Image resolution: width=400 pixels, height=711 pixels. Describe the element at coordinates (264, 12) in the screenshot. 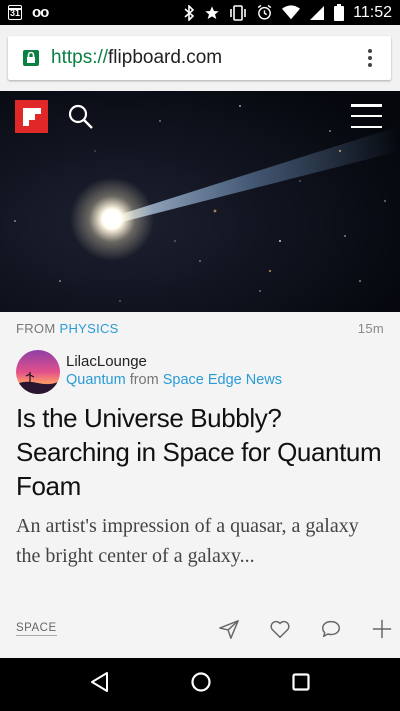

I see `alarm-icon` at that location.